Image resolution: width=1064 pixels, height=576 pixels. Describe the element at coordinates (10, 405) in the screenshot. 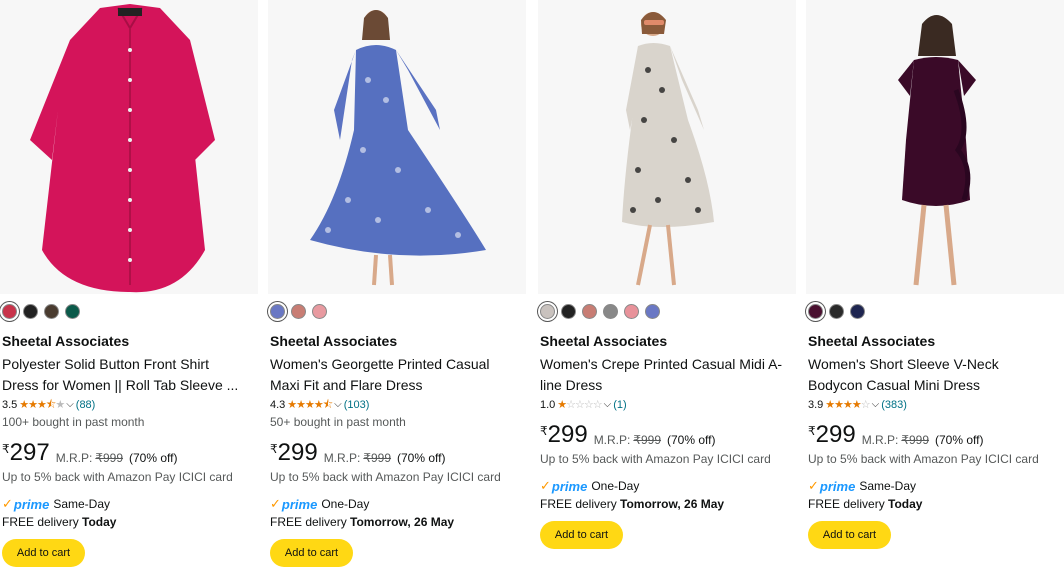

I see `rating-value: 3.5` at that location.